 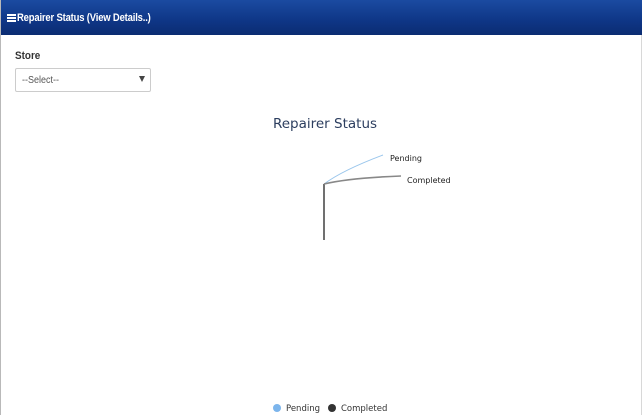 I want to click on data-label-connector-completed, so click(x=362, y=180).